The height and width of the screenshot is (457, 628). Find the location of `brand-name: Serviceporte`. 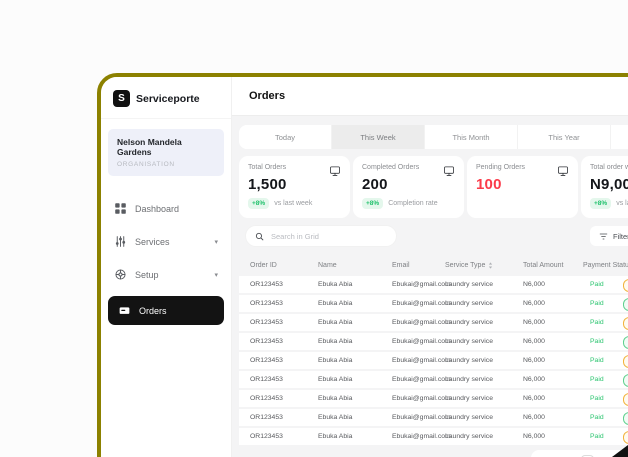

brand-name: Serviceporte is located at coordinates (168, 98).